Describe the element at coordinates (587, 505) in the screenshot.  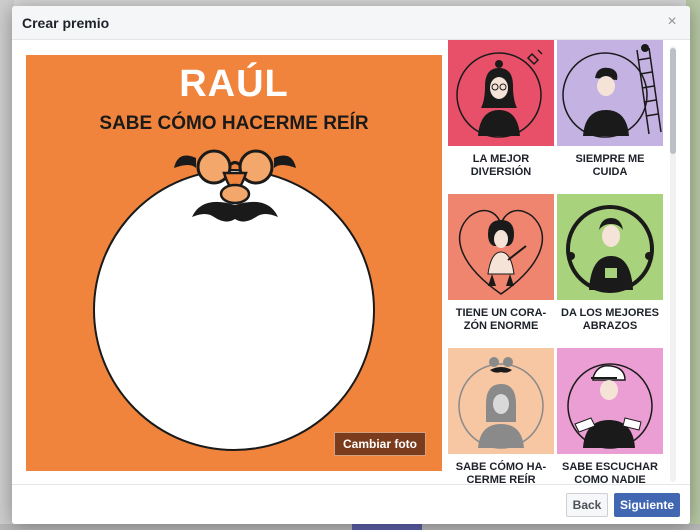
I see `back-button: Back` at that location.